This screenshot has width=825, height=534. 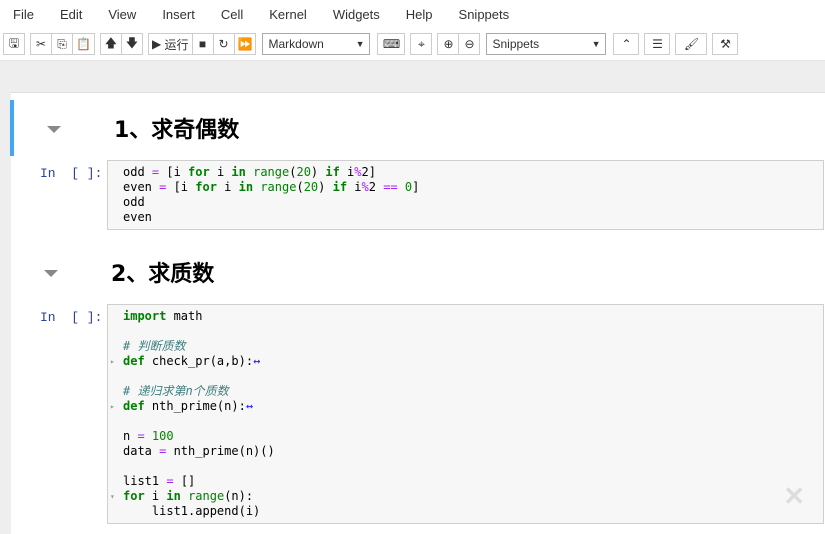 I want to click on code-token: def, so click(x=134, y=406).